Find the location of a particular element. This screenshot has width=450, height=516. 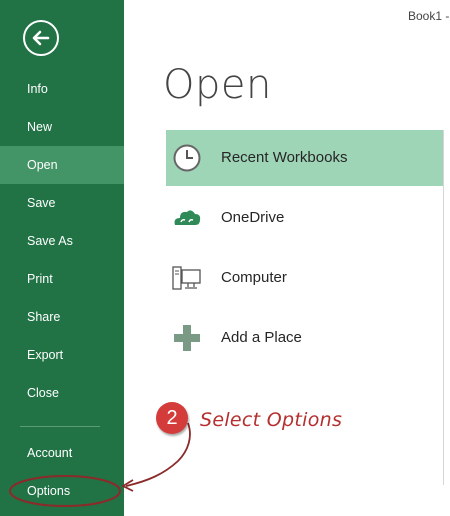

location-onedrive: OneDrive is located at coordinates (304, 218).